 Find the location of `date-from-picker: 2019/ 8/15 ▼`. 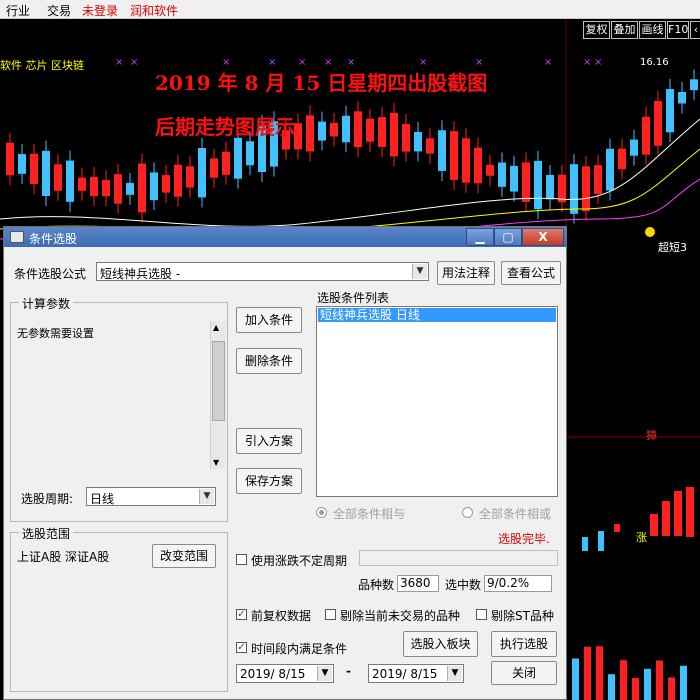

date-from-picker: 2019/ 8/15 ▼ is located at coordinates (285, 673).